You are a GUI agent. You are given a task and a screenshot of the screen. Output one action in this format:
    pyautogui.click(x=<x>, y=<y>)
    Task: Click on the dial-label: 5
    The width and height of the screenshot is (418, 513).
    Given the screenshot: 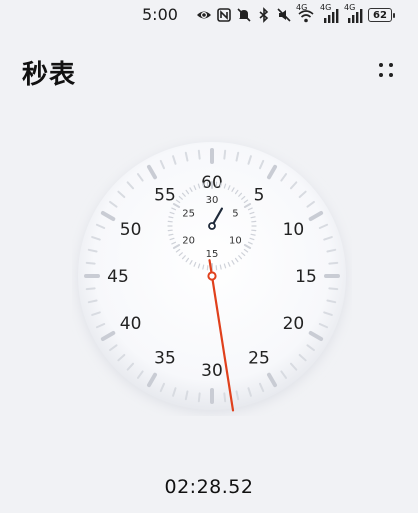 What is the action you would take?
    pyautogui.click(x=259, y=196)
    